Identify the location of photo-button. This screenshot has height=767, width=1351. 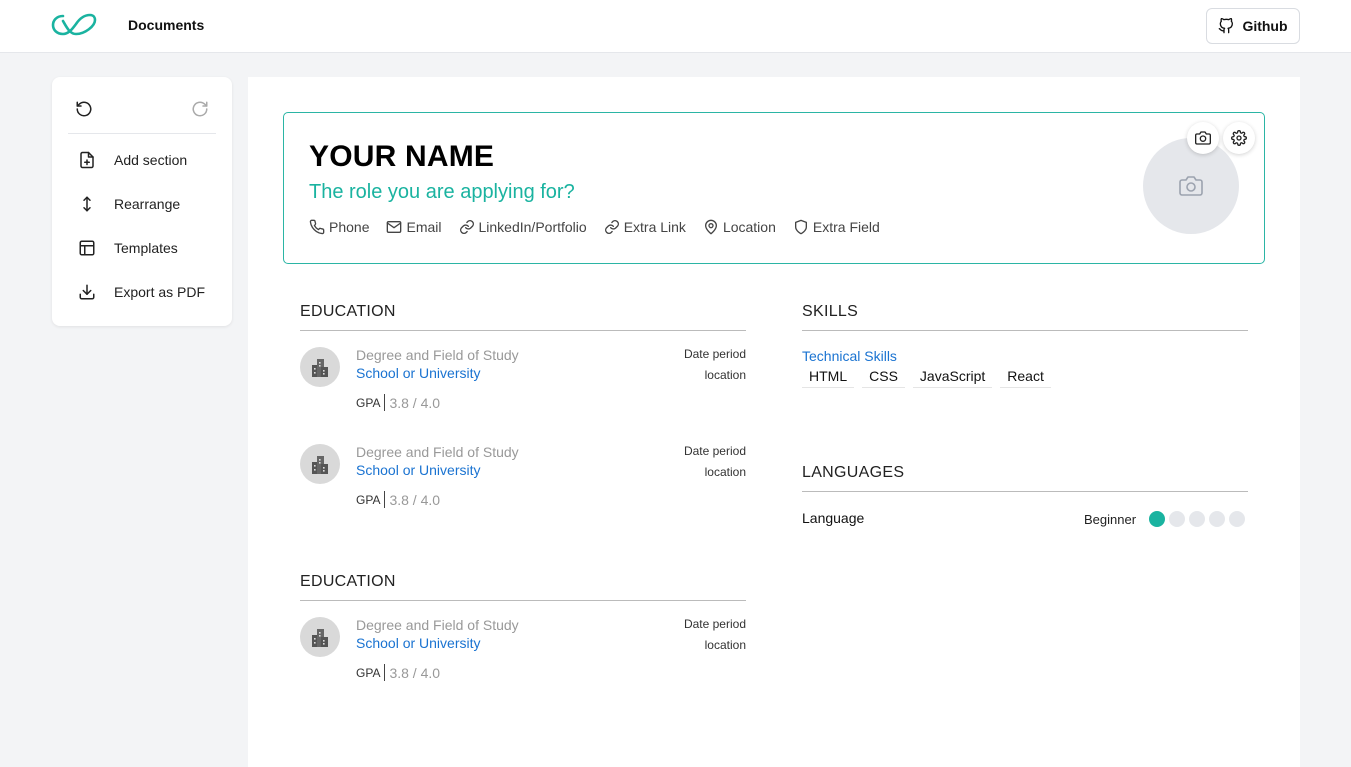
(1203, 138).